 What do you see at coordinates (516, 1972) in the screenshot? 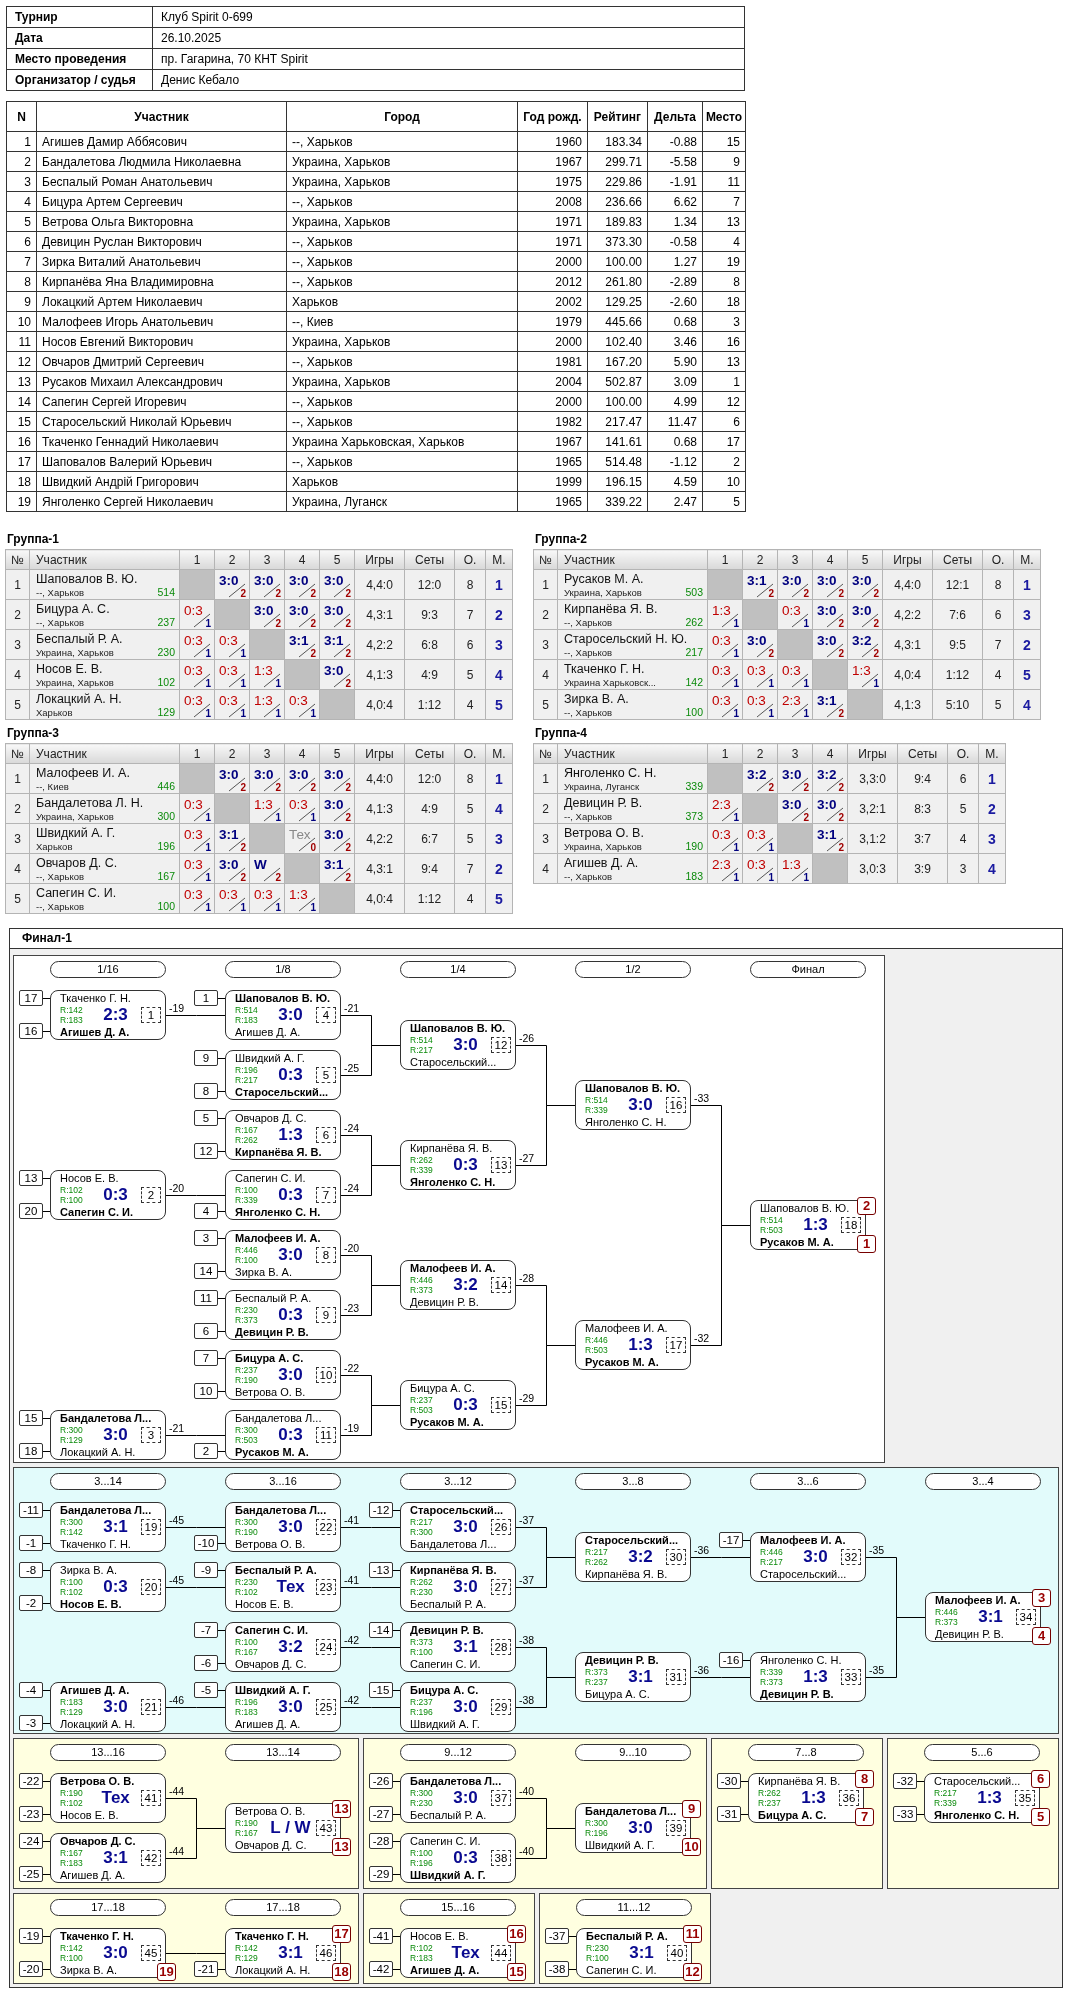
I see `place-badge: 15` at bounding box center [516, 1972].